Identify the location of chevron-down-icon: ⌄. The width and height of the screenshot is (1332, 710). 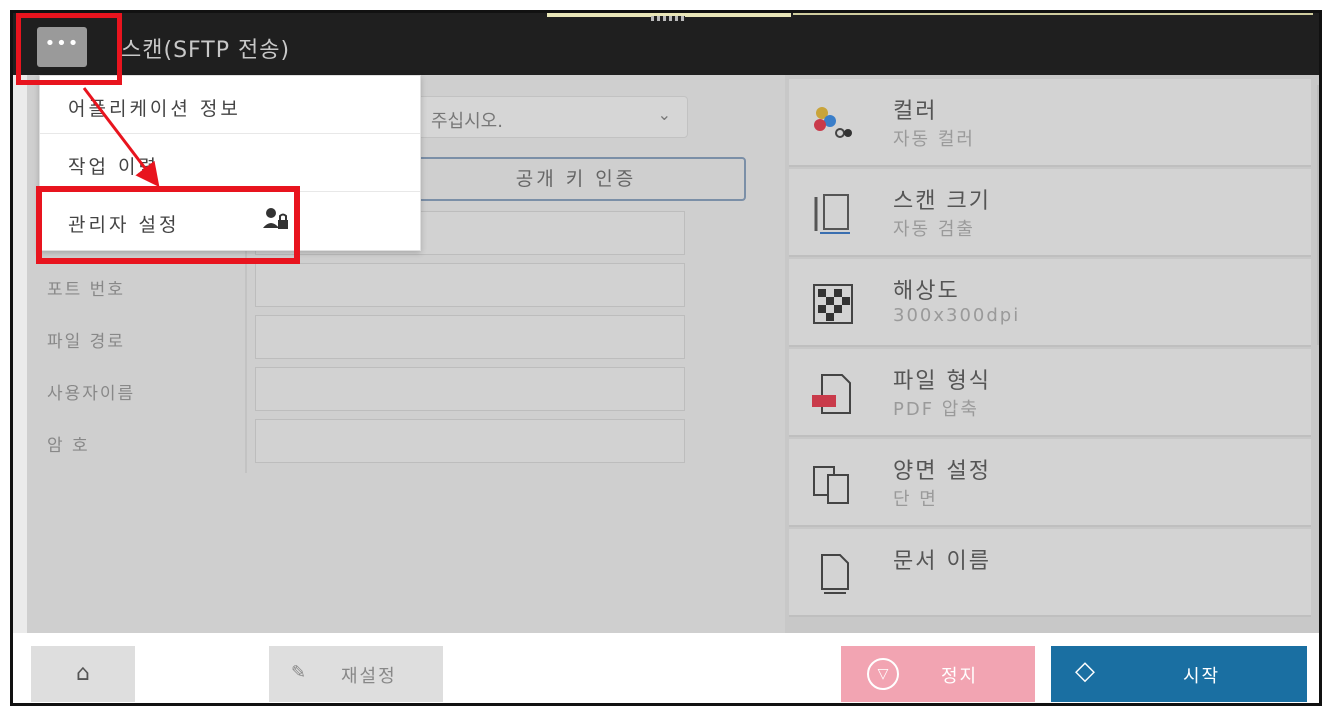
(664, 114).